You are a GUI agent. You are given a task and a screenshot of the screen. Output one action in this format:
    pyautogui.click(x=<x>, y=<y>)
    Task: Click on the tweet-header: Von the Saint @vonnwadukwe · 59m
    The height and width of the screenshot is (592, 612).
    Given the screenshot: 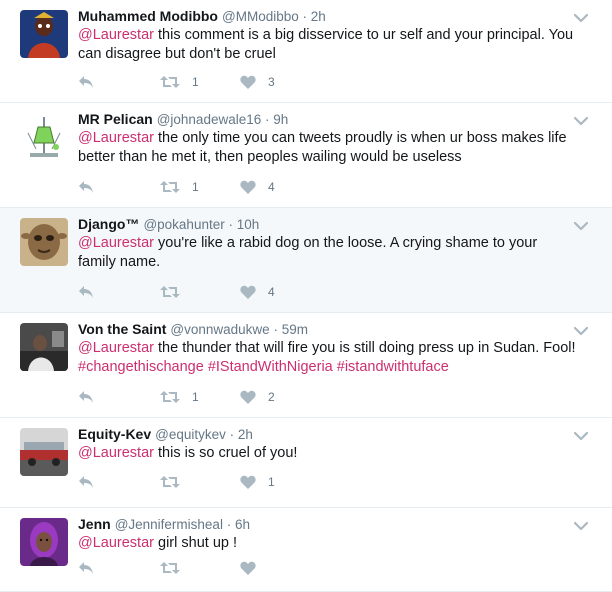 What is the action you would take?
    pyautogui.click(x=193, y=329)
    